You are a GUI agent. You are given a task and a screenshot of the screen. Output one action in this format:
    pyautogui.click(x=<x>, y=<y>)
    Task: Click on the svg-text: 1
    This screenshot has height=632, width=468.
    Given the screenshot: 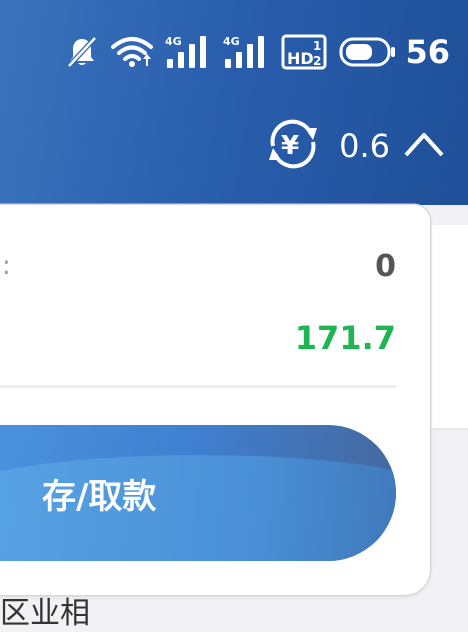 What is the action you would take?
    pyautogui.click(x=317, y=46)
    